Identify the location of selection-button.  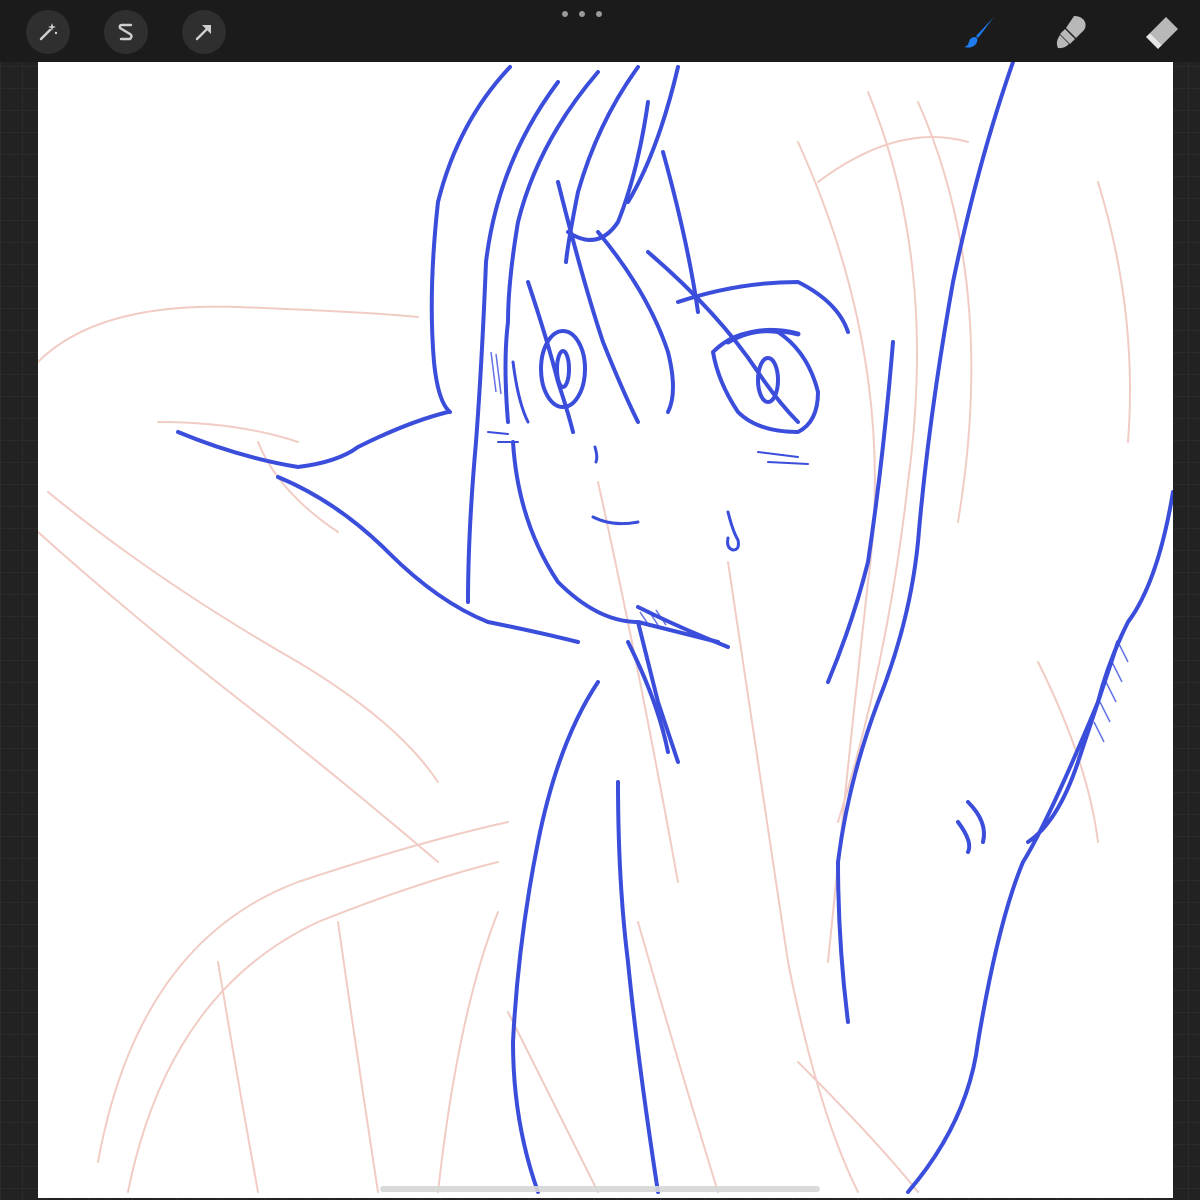
(126, 32).